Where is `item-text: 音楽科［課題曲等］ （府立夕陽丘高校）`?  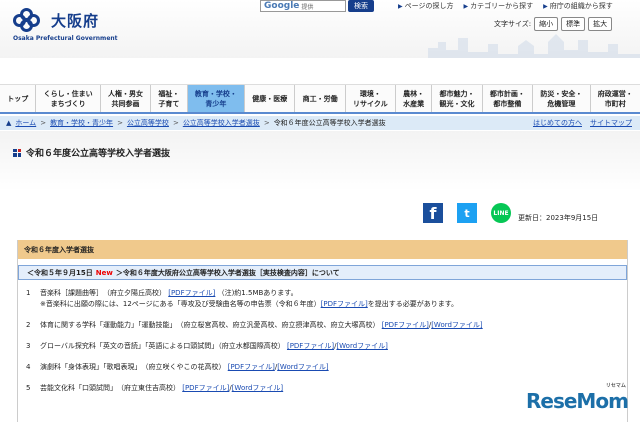 item-text: 音楽科［課題曲等］ （府立夕陽丘高校） is located at coordinates (103, 293).